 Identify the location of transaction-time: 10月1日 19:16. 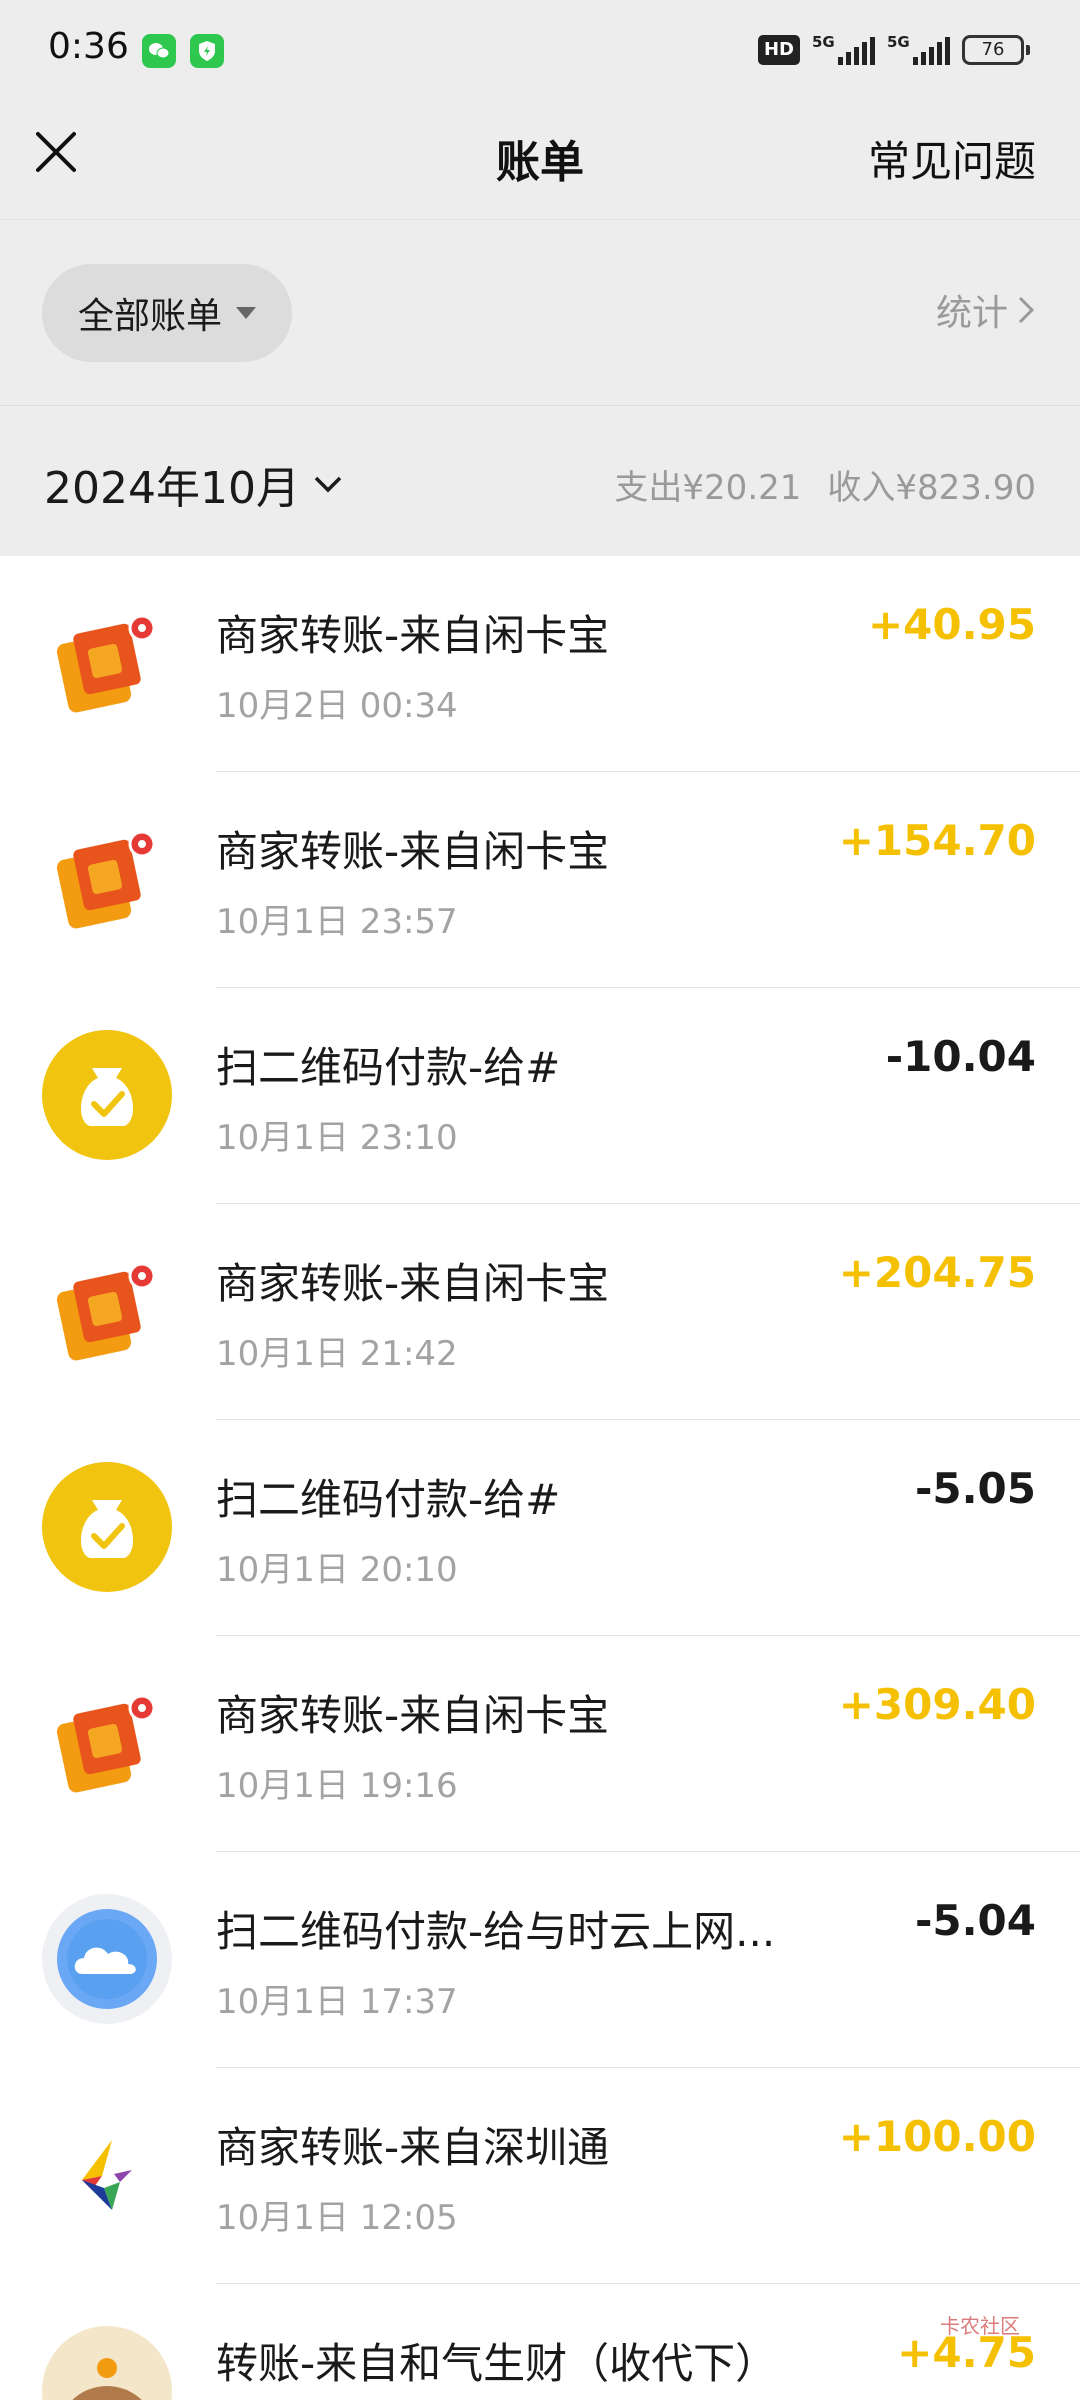
(337, 1786).